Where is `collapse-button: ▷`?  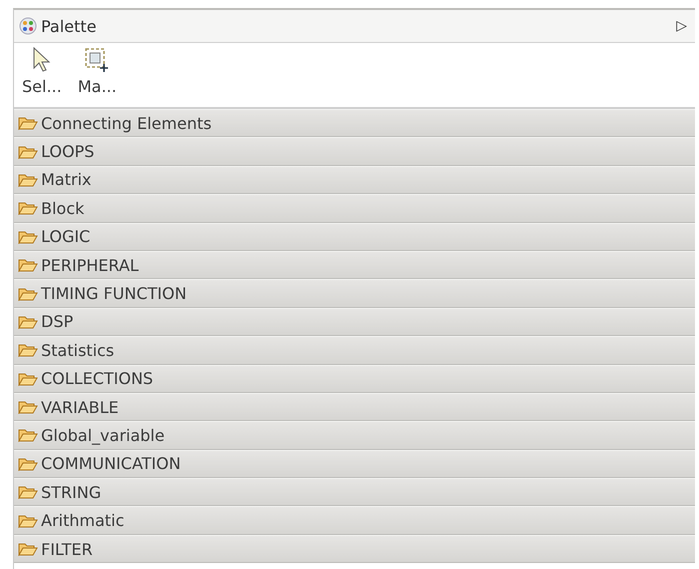 collapse-button: ▷ is located at coordinates (681, 26).